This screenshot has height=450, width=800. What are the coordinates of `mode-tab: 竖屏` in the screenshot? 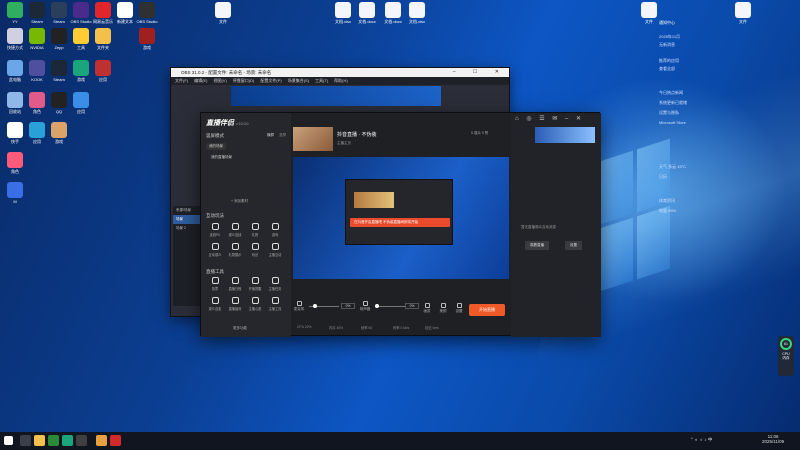 It's located at (282, 135).